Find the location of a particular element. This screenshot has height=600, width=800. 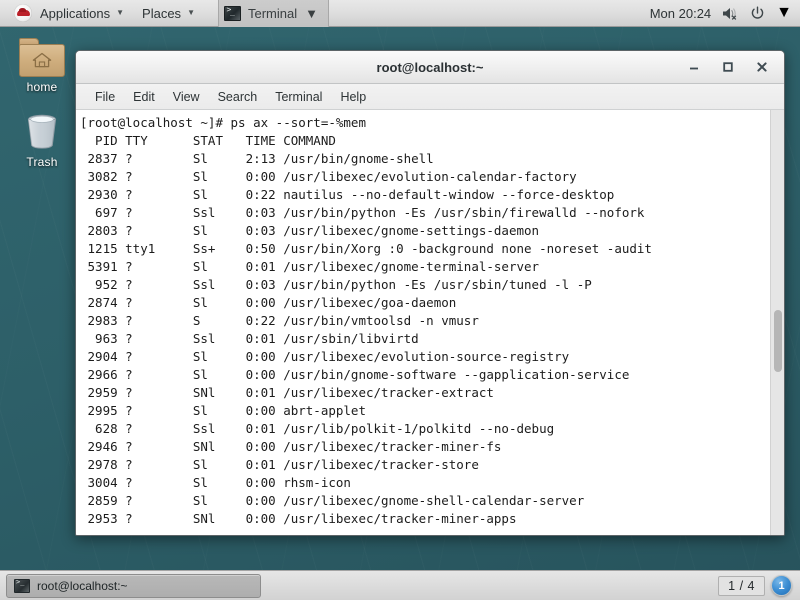

terminal-process-line: 2837 ? Sl 2:13 /usr/bin/gnome-shell is located at coordinates (257, 158).